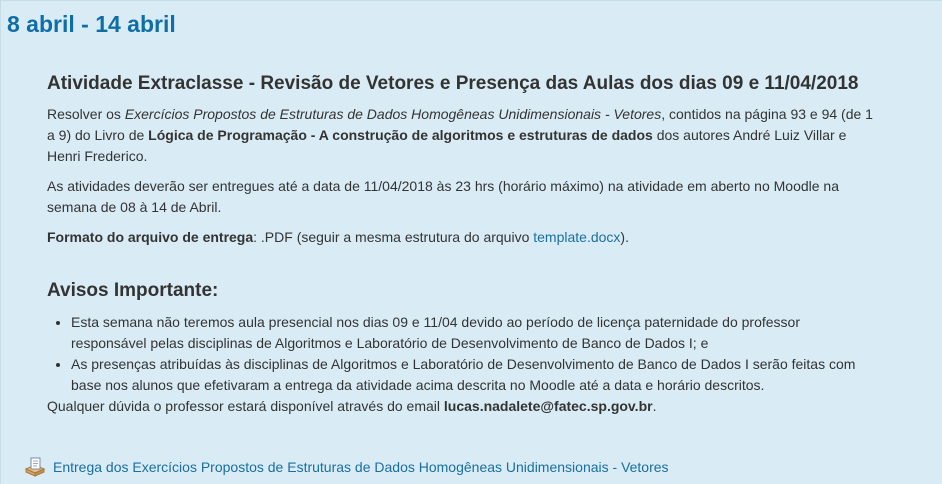 The width and height of the screenshot is (942, 484). Describe the element at coordinates (150, 237) in the screenshot. I see `file-format-label: Formato do arquivo de entrega` at that location.